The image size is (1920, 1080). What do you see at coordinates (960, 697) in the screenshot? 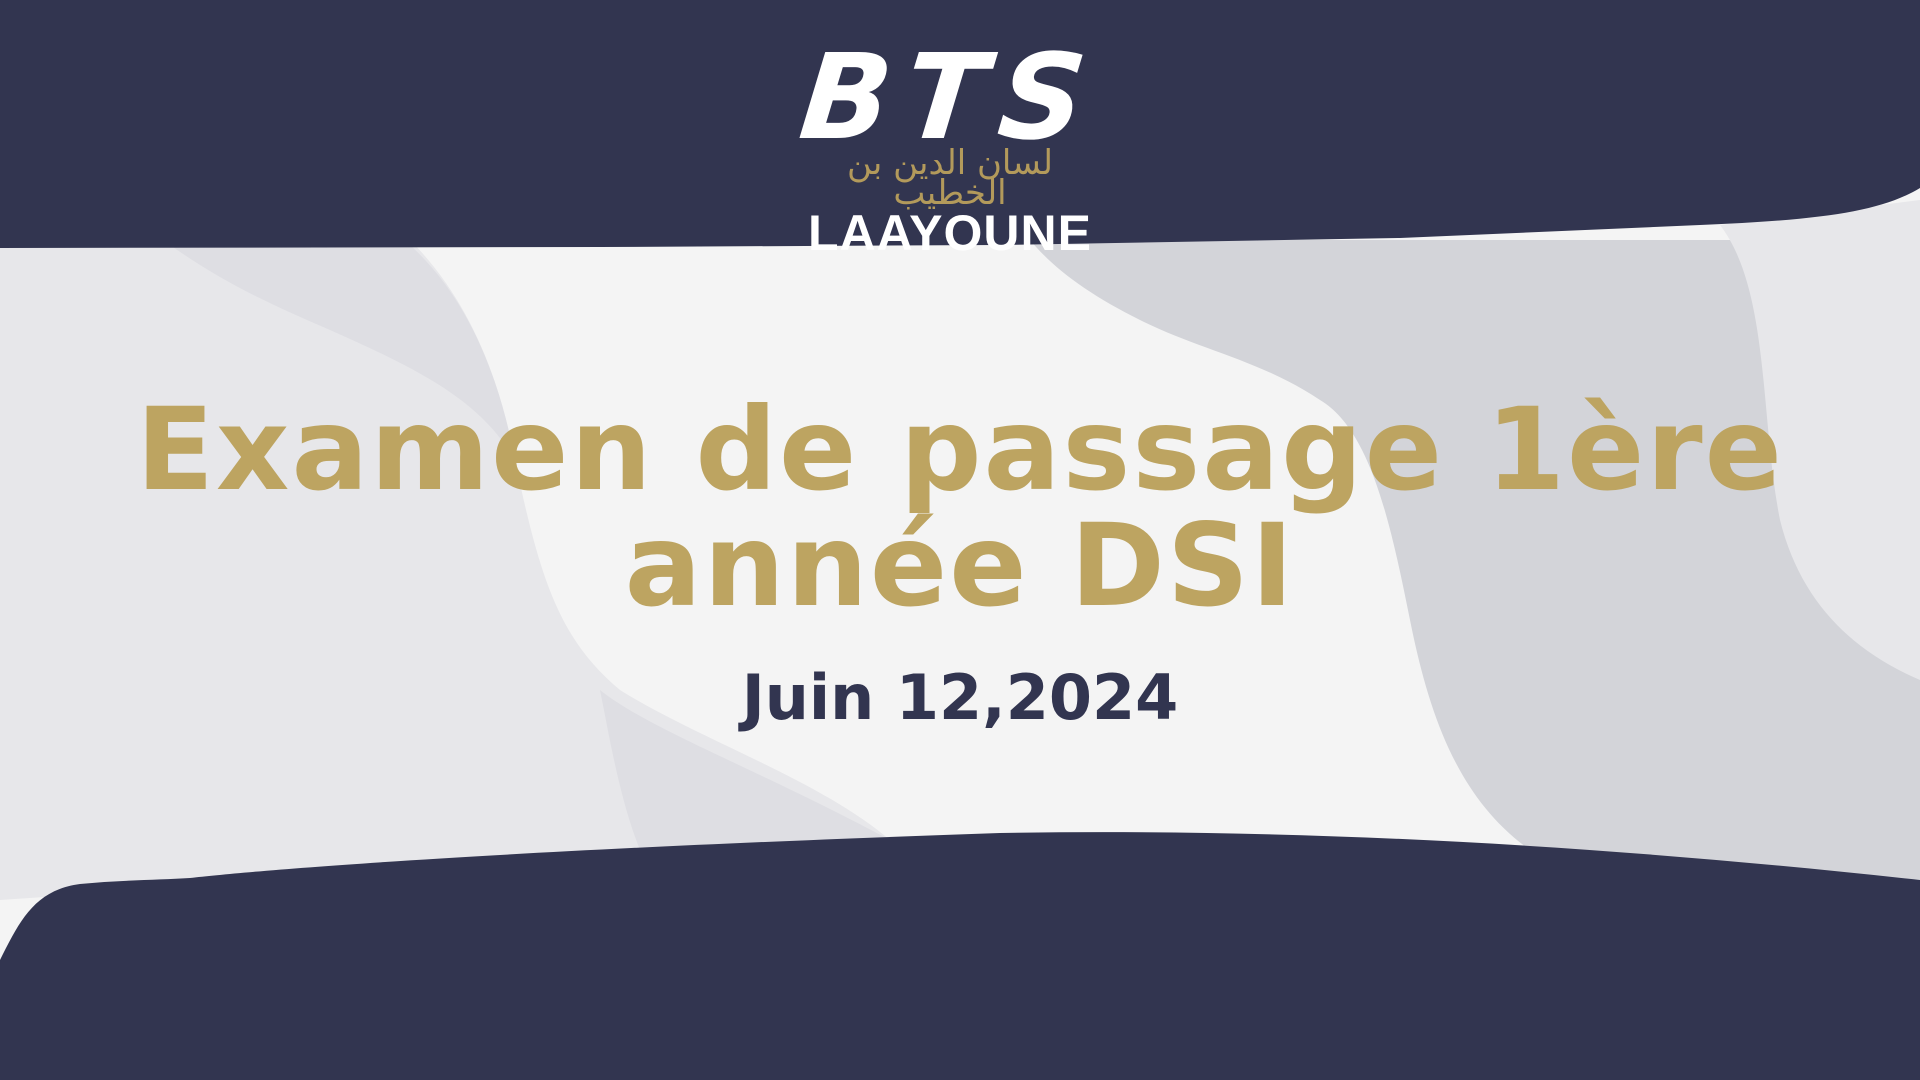
I see `exam-date: Juin 12,2024` at bounding box center [960, 697].